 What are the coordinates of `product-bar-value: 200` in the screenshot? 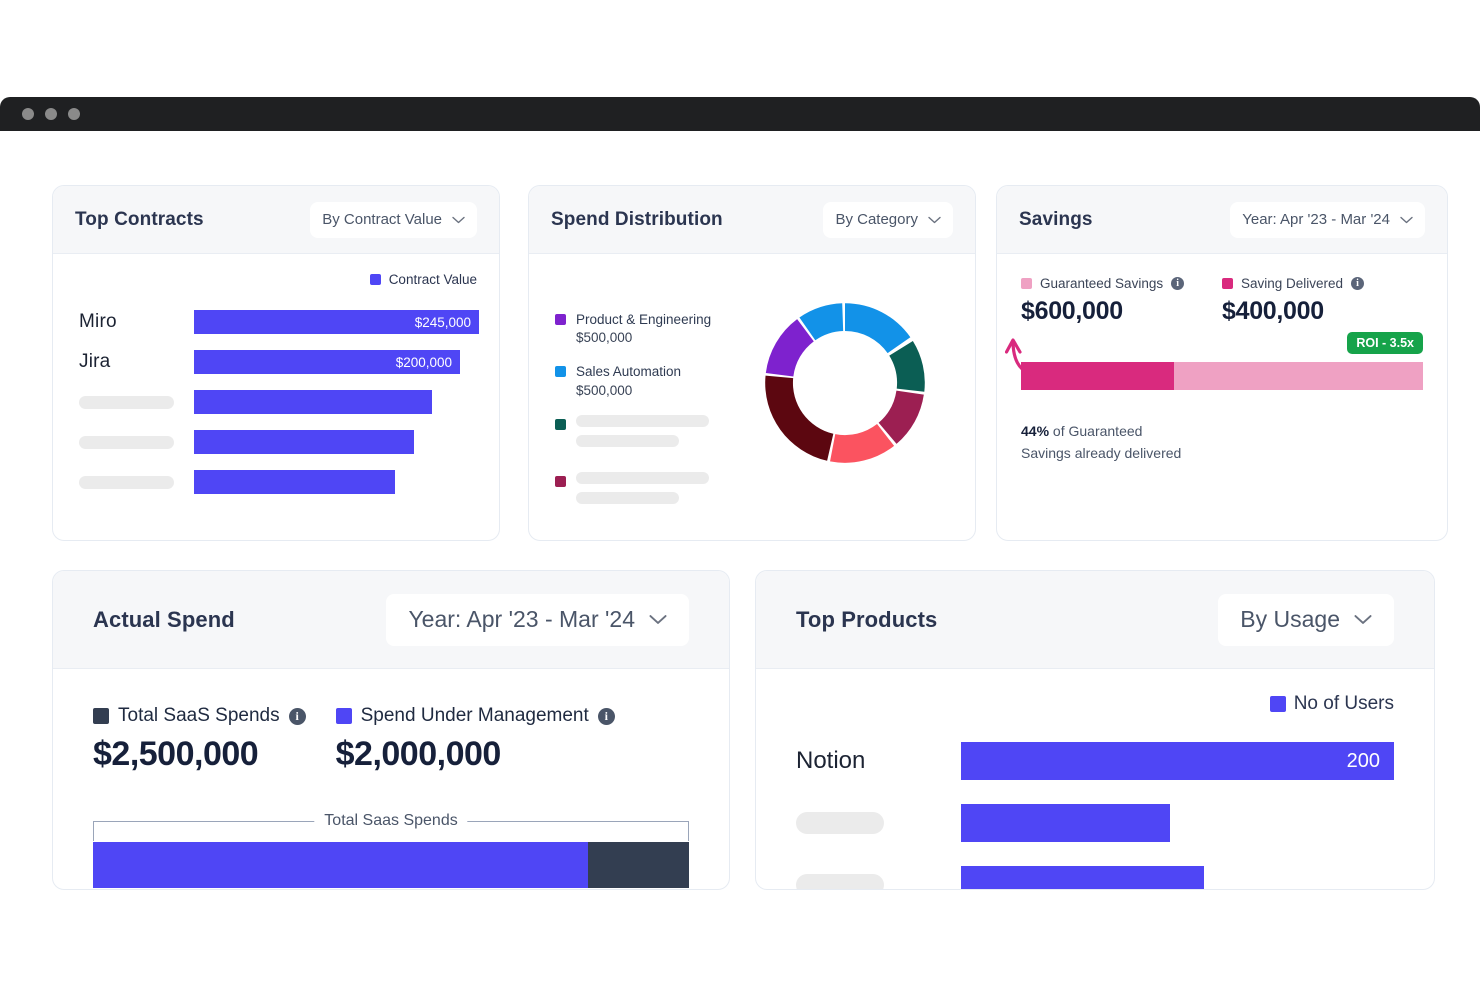 It's located at (1363, 760).